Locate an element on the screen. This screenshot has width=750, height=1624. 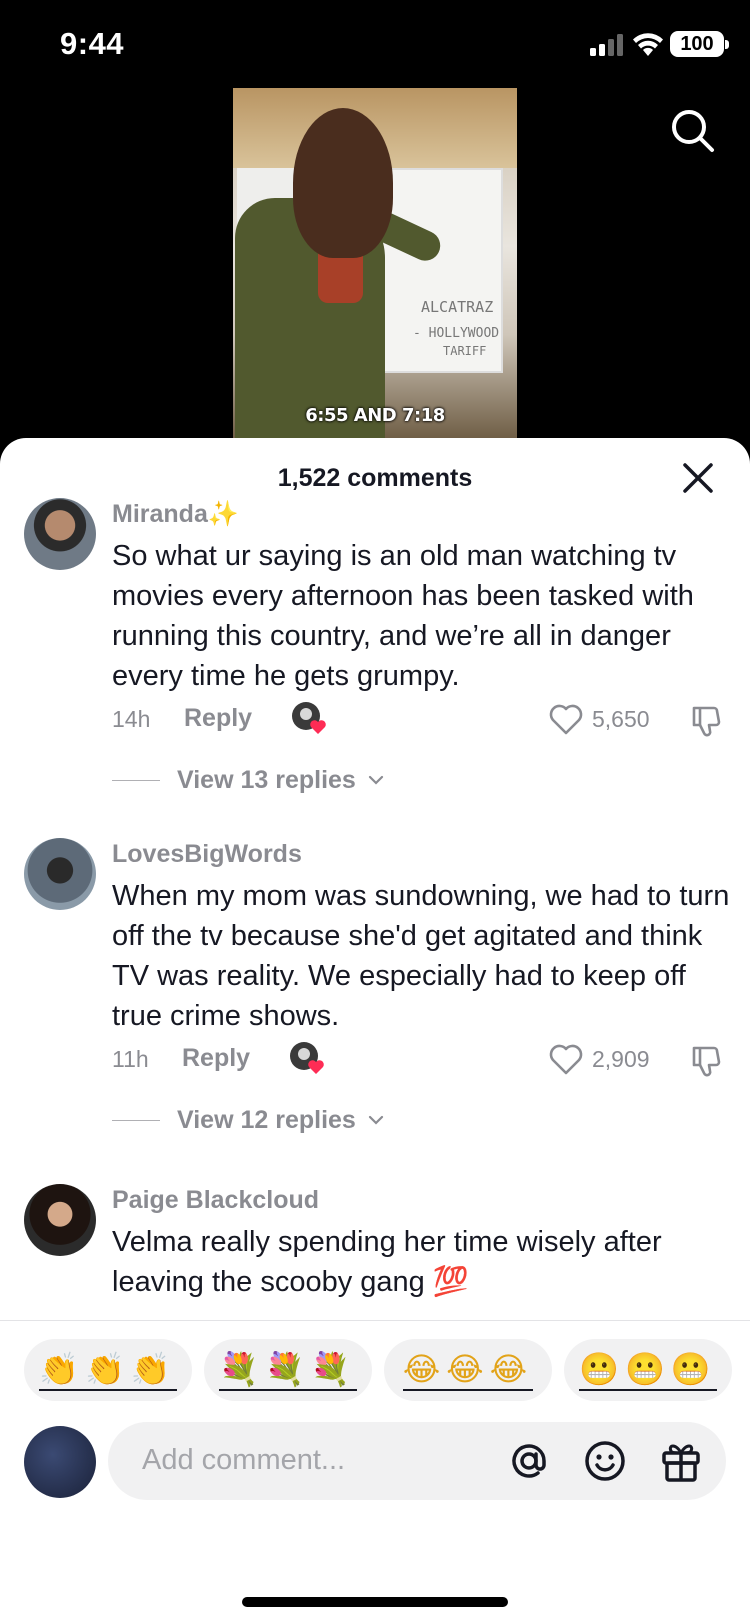
mention-icon is located at coordinates (529, 1461).